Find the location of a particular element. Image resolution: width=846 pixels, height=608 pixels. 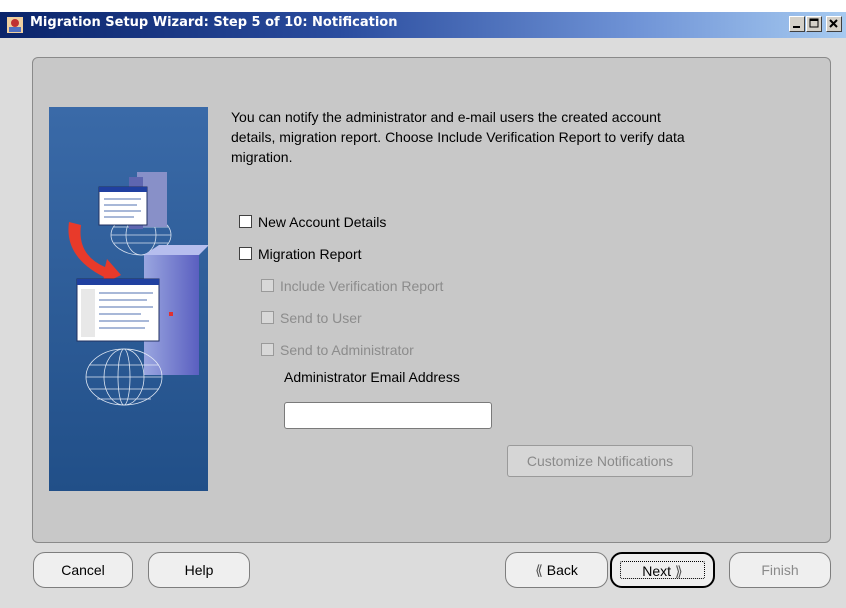

close-icon is located at coordinates (833, 23).